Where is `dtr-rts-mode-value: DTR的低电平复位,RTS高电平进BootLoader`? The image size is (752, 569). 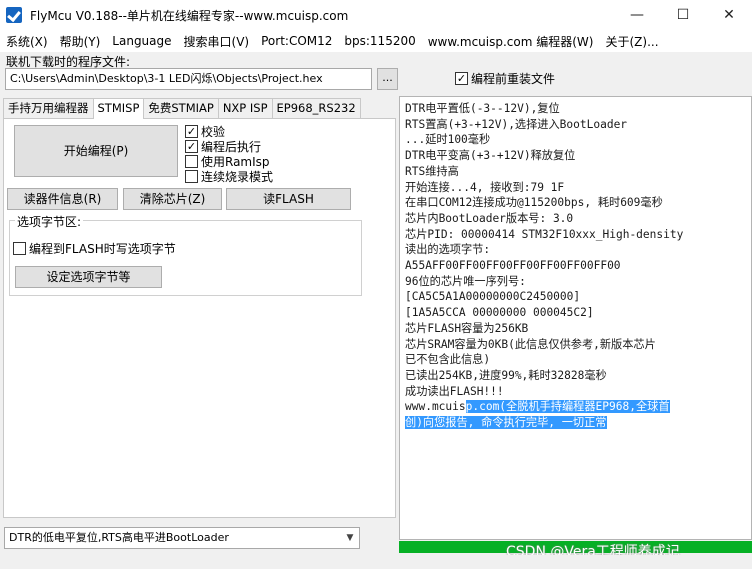
dtr-rts-mode-value: DTR的低电平复位,RTS高电平进BootLoader is located at coordinates (119, 537).